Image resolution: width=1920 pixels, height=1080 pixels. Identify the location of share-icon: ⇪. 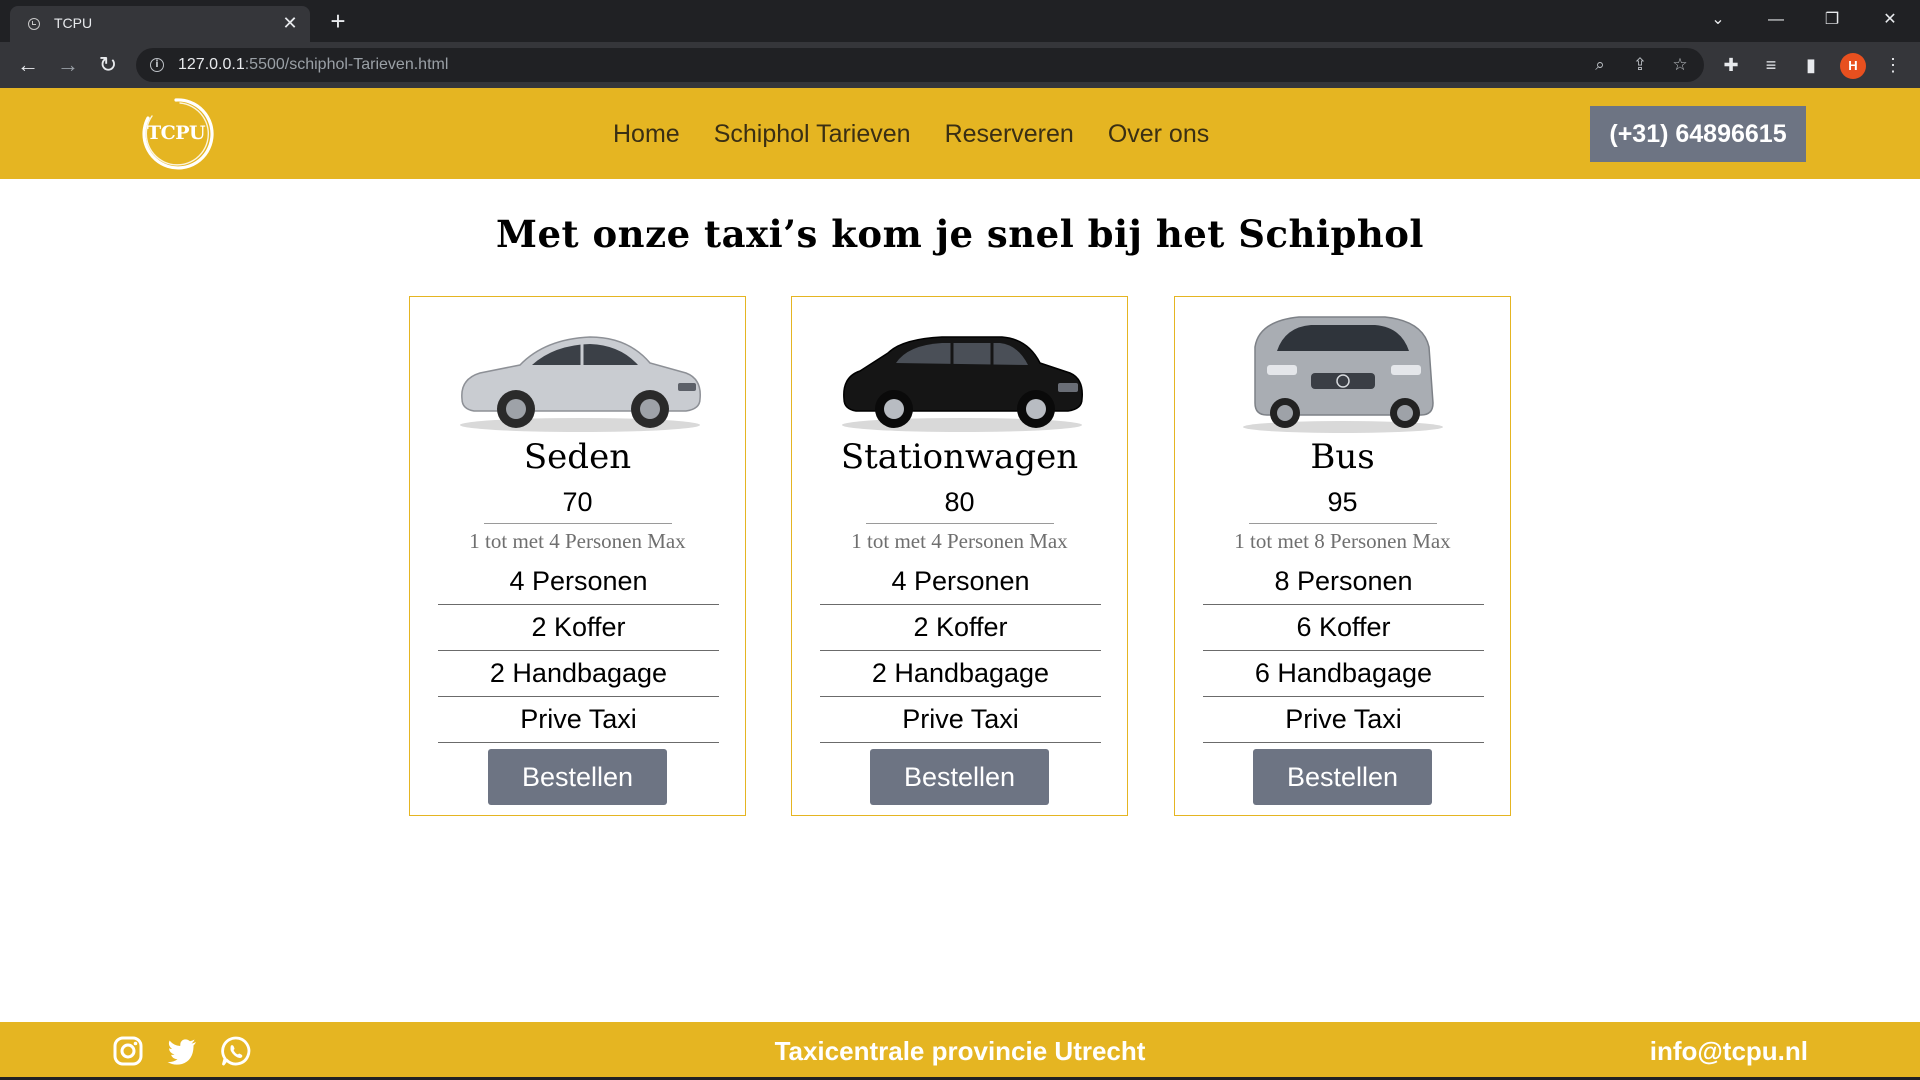
(1640, 65).